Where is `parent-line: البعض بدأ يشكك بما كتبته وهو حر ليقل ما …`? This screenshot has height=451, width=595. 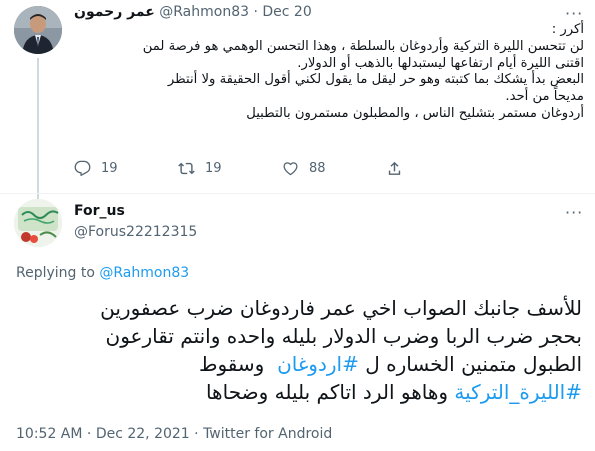 parent-line: البعض بدأ يشكك بما كتبته وهو حر ليقل ما … is located at coordinates (375, 80).